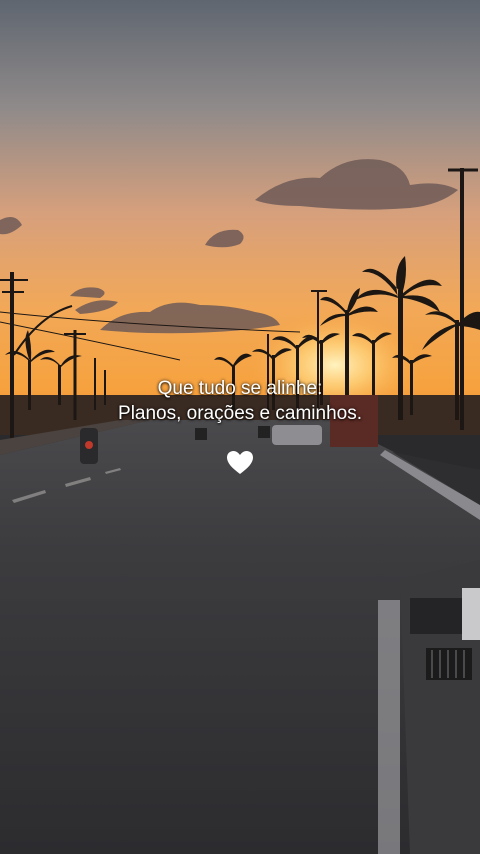 The image size is (480, 854). Describe the element at coordinates (240, 413) in the screenshot. I see `caption-line-2: Planos, orações e caminhos.` at that location.